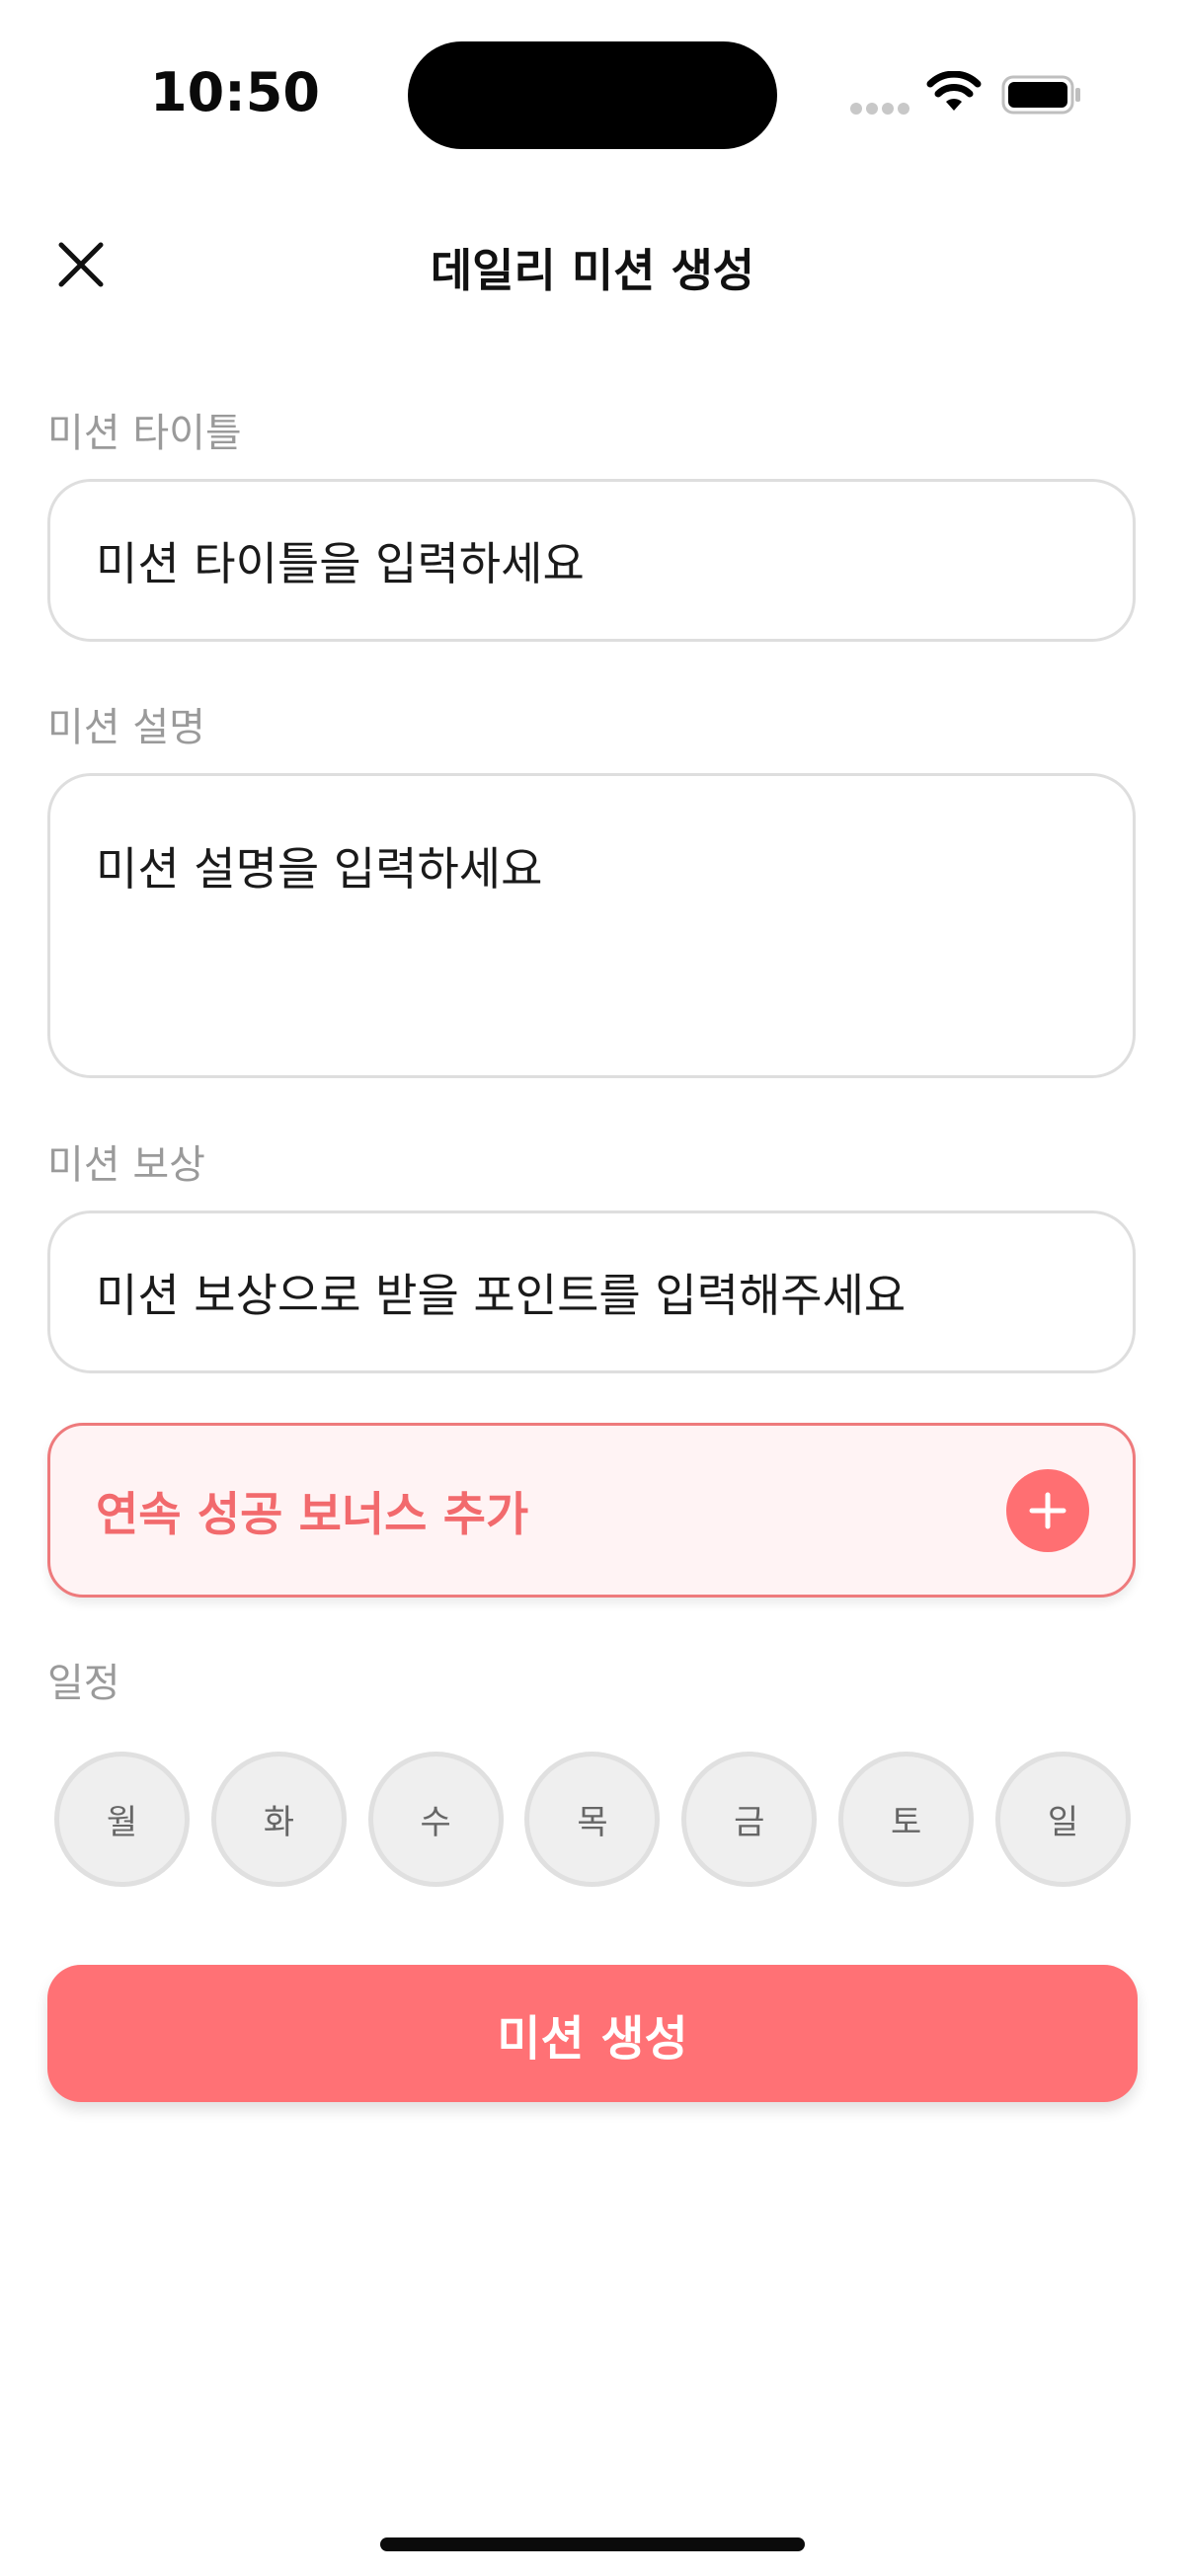 The height and width of the screenshot is (2576, 1185). I want to click on home-indicator, so click(592, 2544).